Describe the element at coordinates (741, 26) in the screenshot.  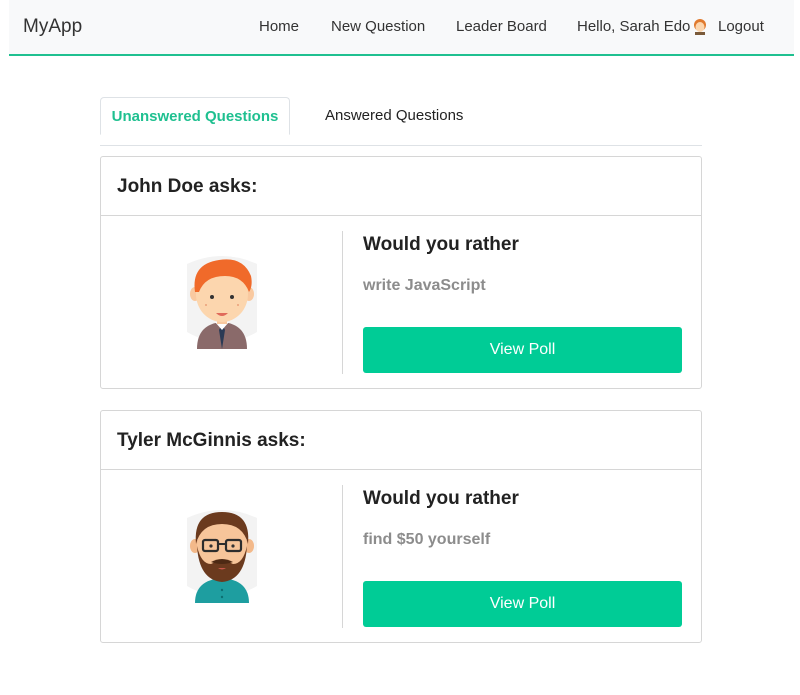
I see `logout-link: Logout` at that location.